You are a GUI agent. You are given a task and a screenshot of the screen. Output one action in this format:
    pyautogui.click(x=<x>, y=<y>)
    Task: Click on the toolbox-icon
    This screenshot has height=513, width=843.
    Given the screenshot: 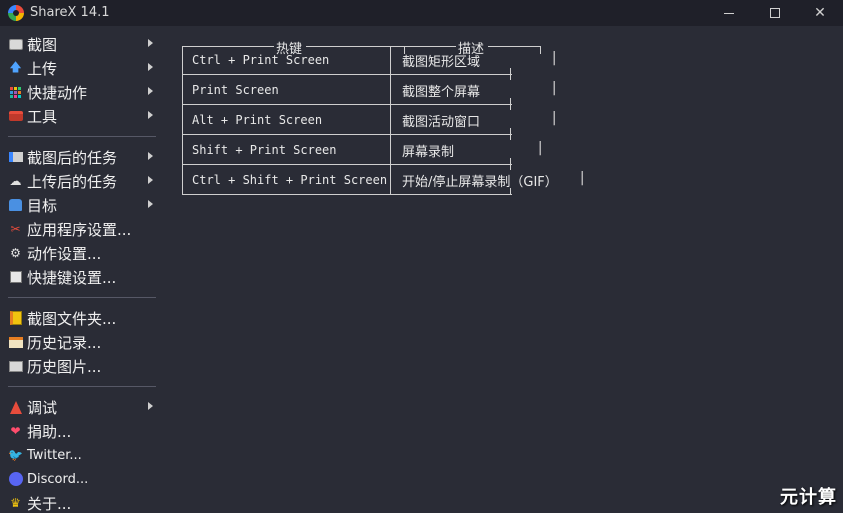 What is the action you would take?
    pyautogui.click(x=15, y=116)
    